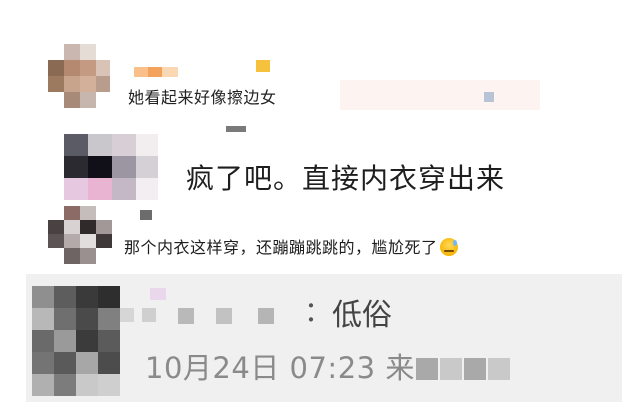  Describe the element at coordinates (362, 315) in the screenshot. I see `reply-text: 低俗` at that location.